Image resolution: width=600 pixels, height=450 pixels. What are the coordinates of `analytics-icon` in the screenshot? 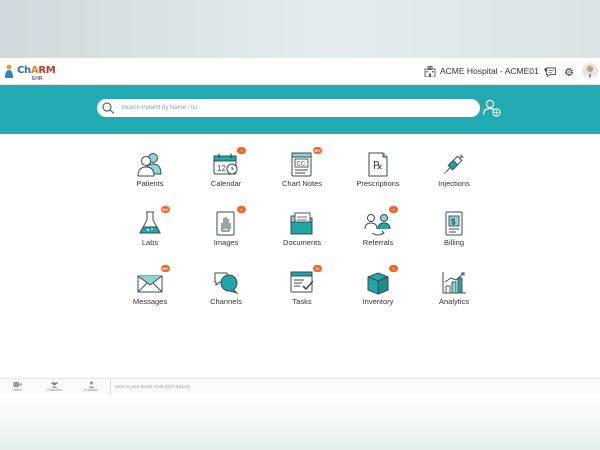 It's located at (454, 283).